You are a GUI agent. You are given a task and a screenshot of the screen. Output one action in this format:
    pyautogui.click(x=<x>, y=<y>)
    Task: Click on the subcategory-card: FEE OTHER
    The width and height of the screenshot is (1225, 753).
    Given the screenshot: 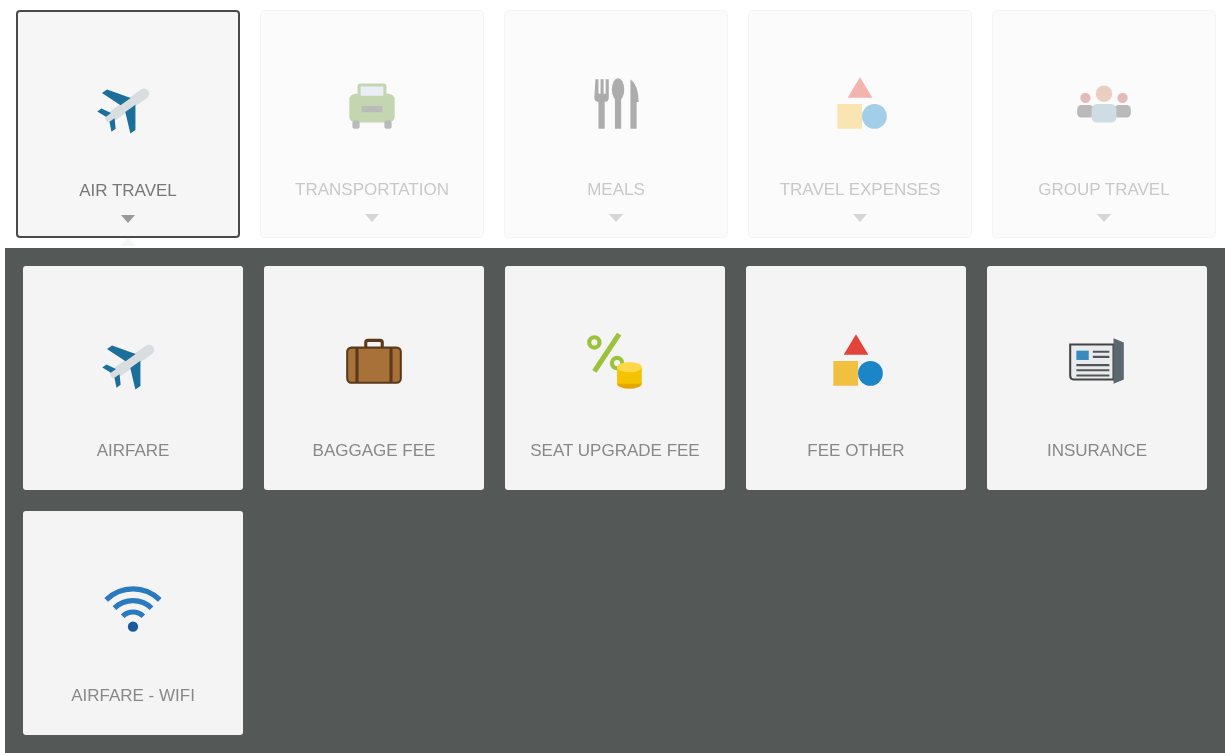 What is the action you would take?
    pyautogui.click(x=856, y=378)
    